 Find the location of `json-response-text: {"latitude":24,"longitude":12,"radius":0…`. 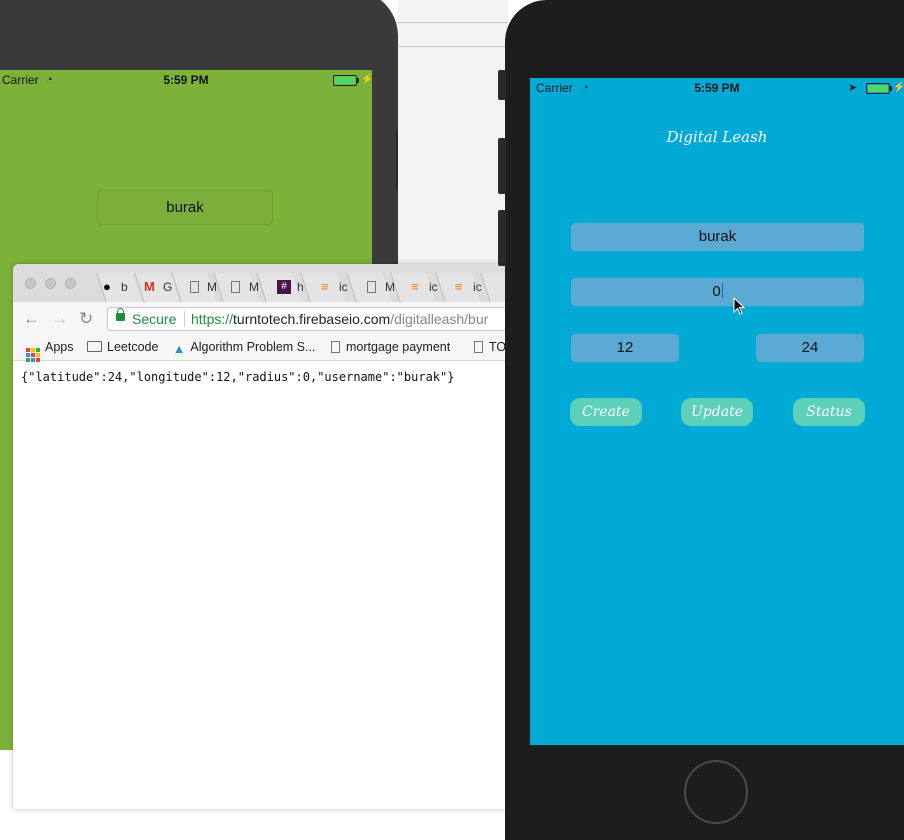

json-response-text: {"latitude":24,"longitude":12,"radius":0… is located at coordinates (238, 377).